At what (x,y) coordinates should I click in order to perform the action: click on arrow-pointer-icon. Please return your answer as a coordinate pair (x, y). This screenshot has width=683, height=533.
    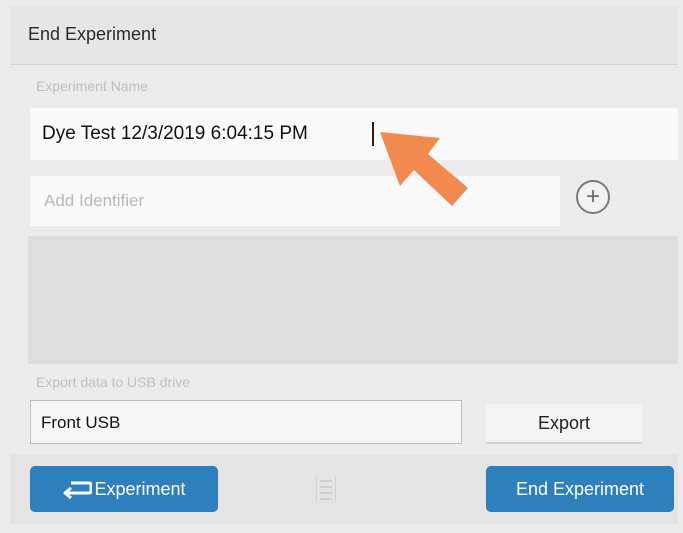
    Looking at the image, I should click on (425, 172).